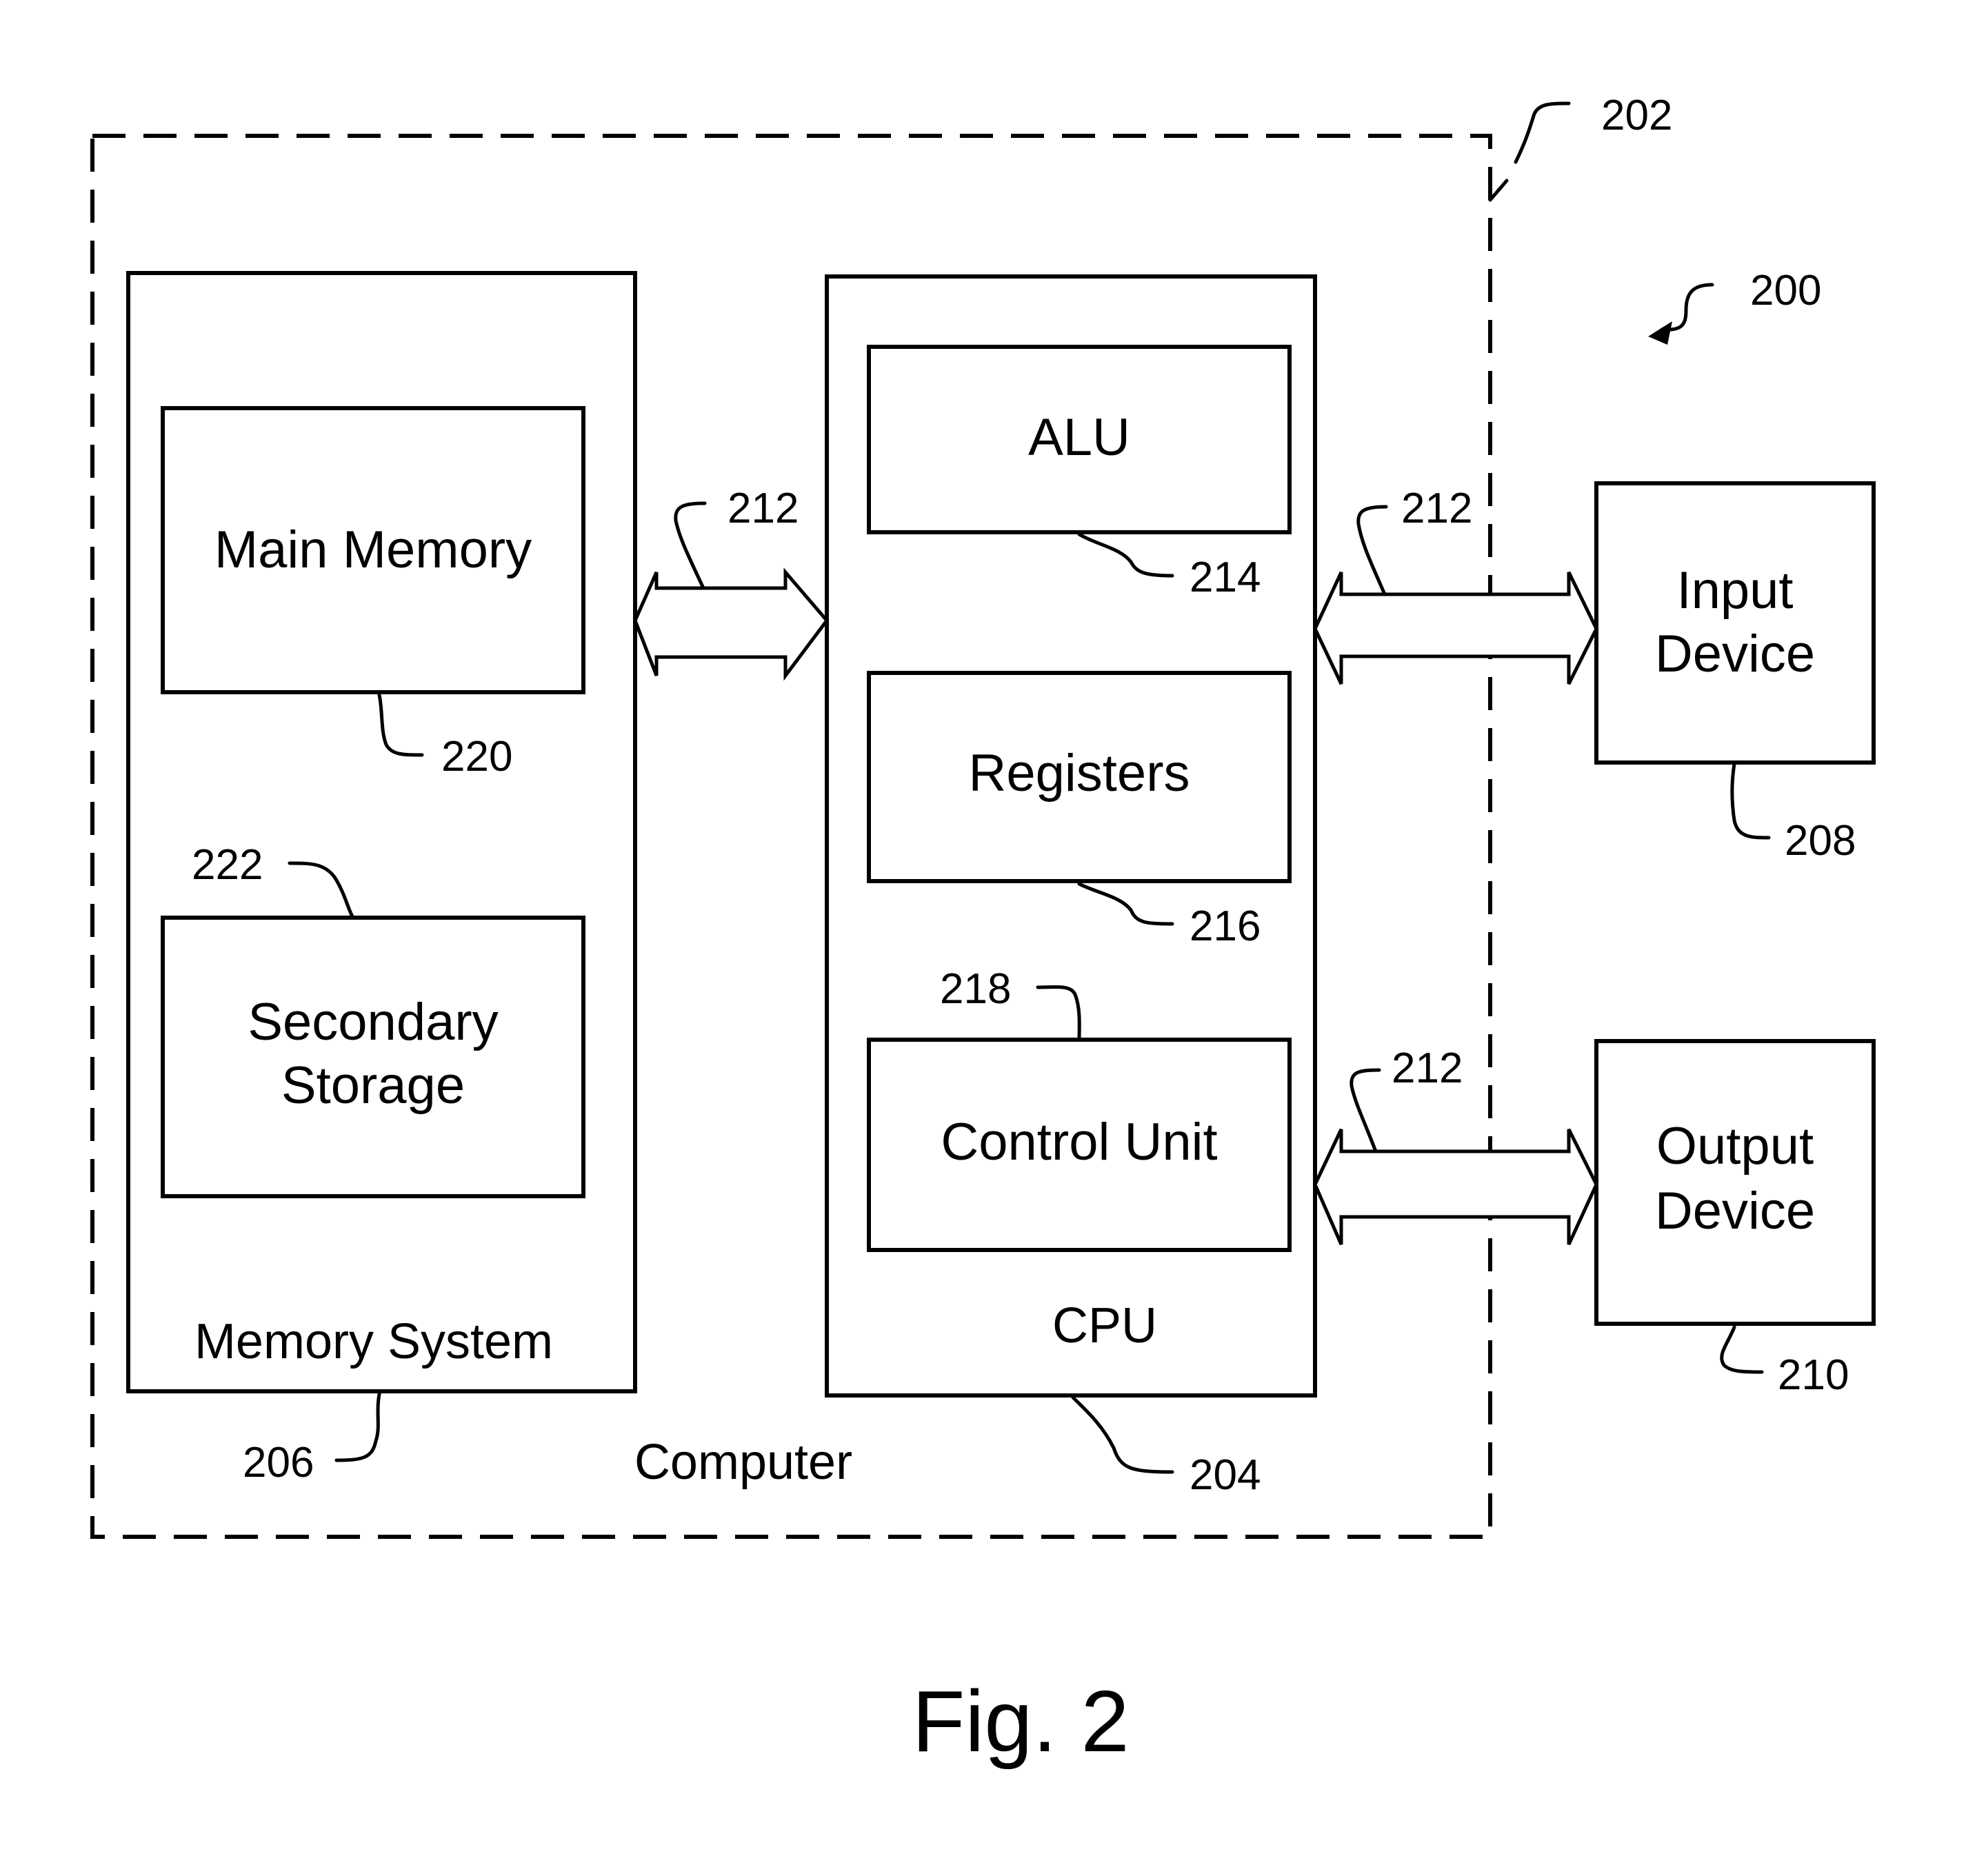 The width and height of the screenshot is (1966, 1876). What do you see at coordinates (278, 1462) in the screenshot?
I see `ref-206: 206` at bounding box center [278, 1462].